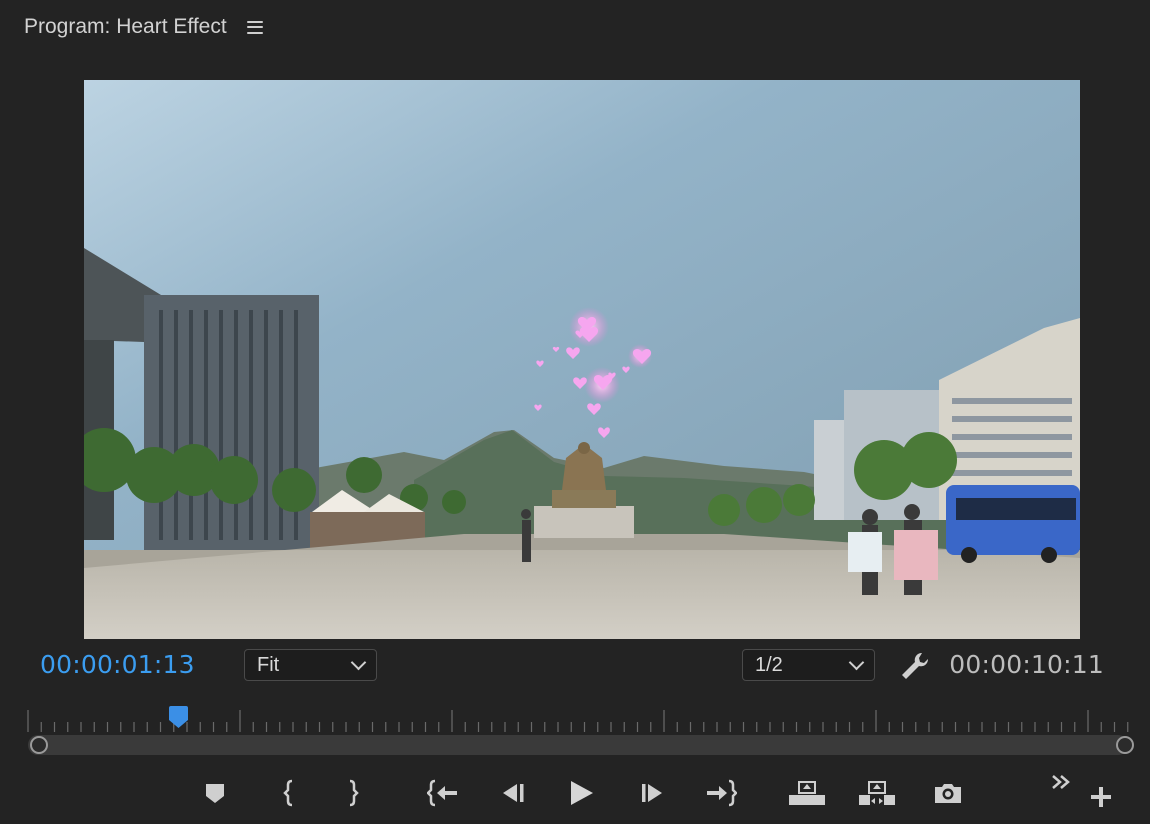 The image size is (1150, 824). What do you see at coordinates (254, 27) in the screenshot?
I see `hamburger-icon` at bounding box center [254, 27].